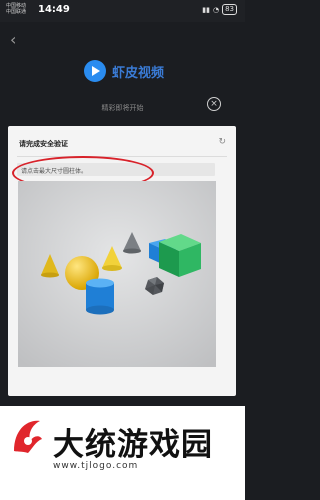 The image size is (320, 500). Describe the element at coordinates (138, 73) in the screenshot. I see `app-name: 虾皮视频` at that location.